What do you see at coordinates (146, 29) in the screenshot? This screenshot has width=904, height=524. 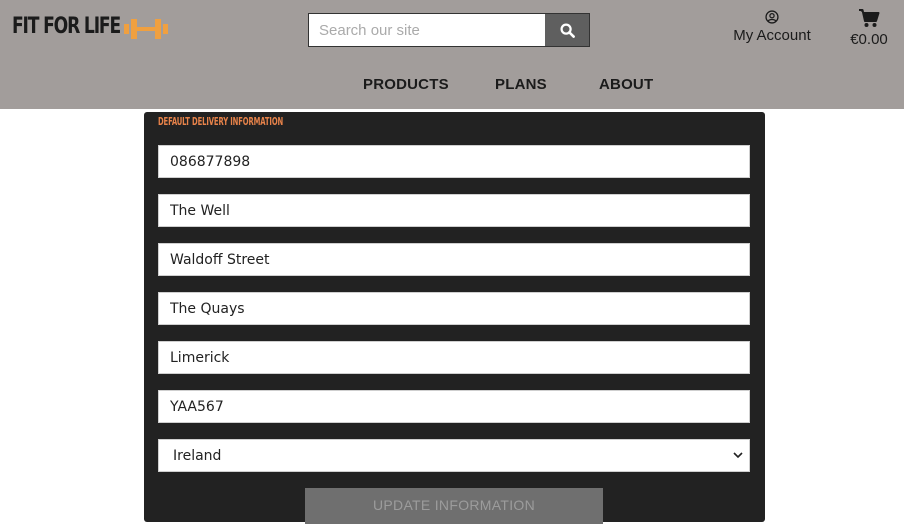 I see `dumbbell-icon` at bounding box center [146, 29].